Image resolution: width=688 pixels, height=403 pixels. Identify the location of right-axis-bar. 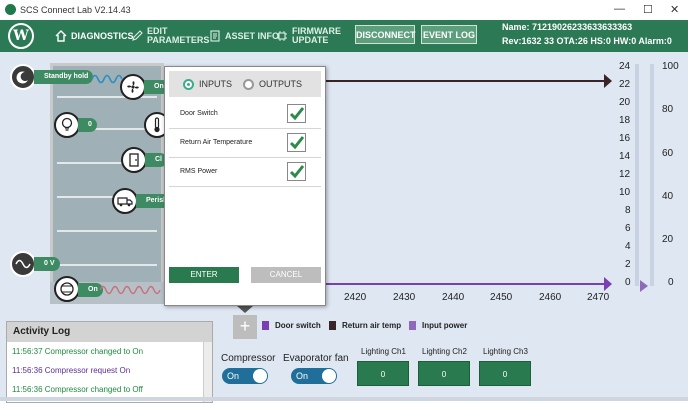
(652, 175).